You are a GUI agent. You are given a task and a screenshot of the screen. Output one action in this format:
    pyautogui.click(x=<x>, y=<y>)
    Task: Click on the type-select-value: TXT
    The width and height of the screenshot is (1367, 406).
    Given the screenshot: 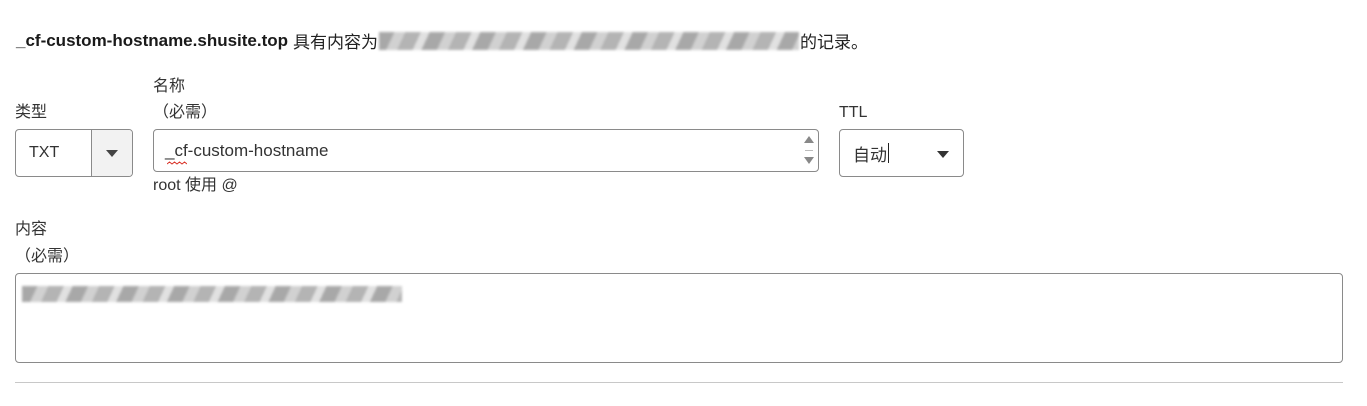 What is the action you would take?
    pyautogui.click(x=44, y=152)
    